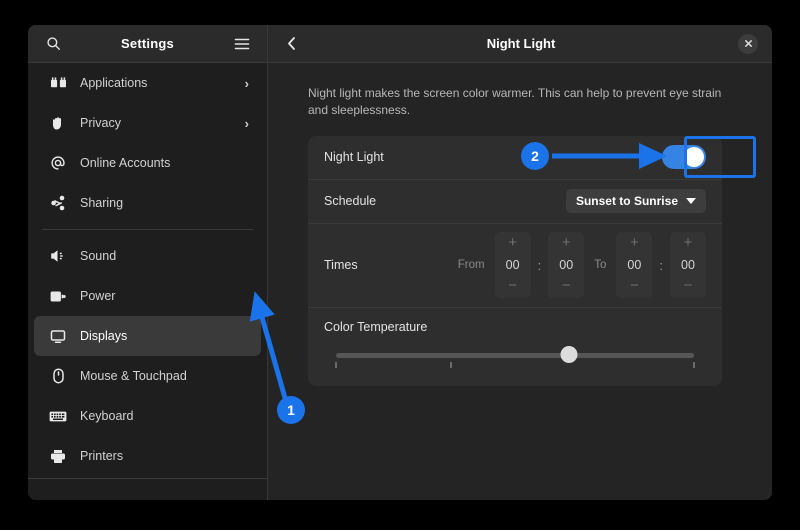 The height and width of the screenshot is (530, 800). I want to click on sidebar-item-label: Sound, so click(98, 256).